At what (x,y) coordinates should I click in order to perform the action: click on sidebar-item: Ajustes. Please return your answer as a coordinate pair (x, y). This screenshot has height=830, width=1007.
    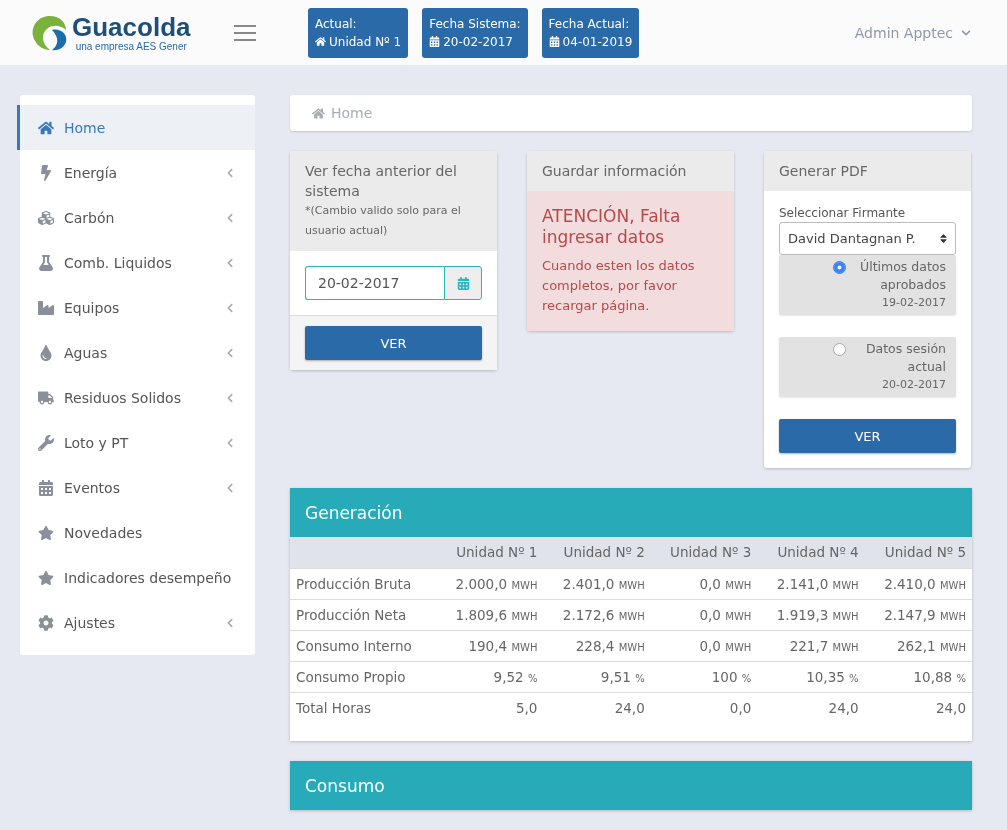
    Looking at the image, I should click on (136, 622).